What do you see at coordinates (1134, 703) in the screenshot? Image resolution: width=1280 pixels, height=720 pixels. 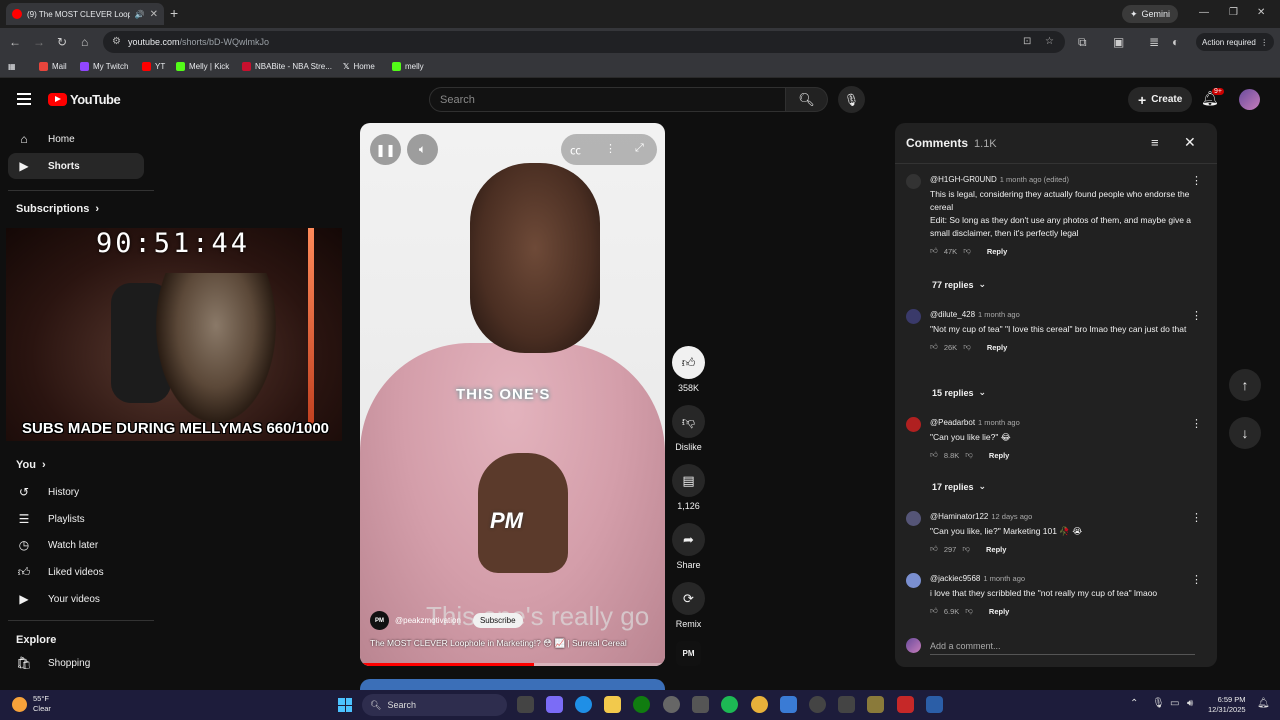 I see `chevron-up-icon: ⌃` at bounding box center [1134, 703].